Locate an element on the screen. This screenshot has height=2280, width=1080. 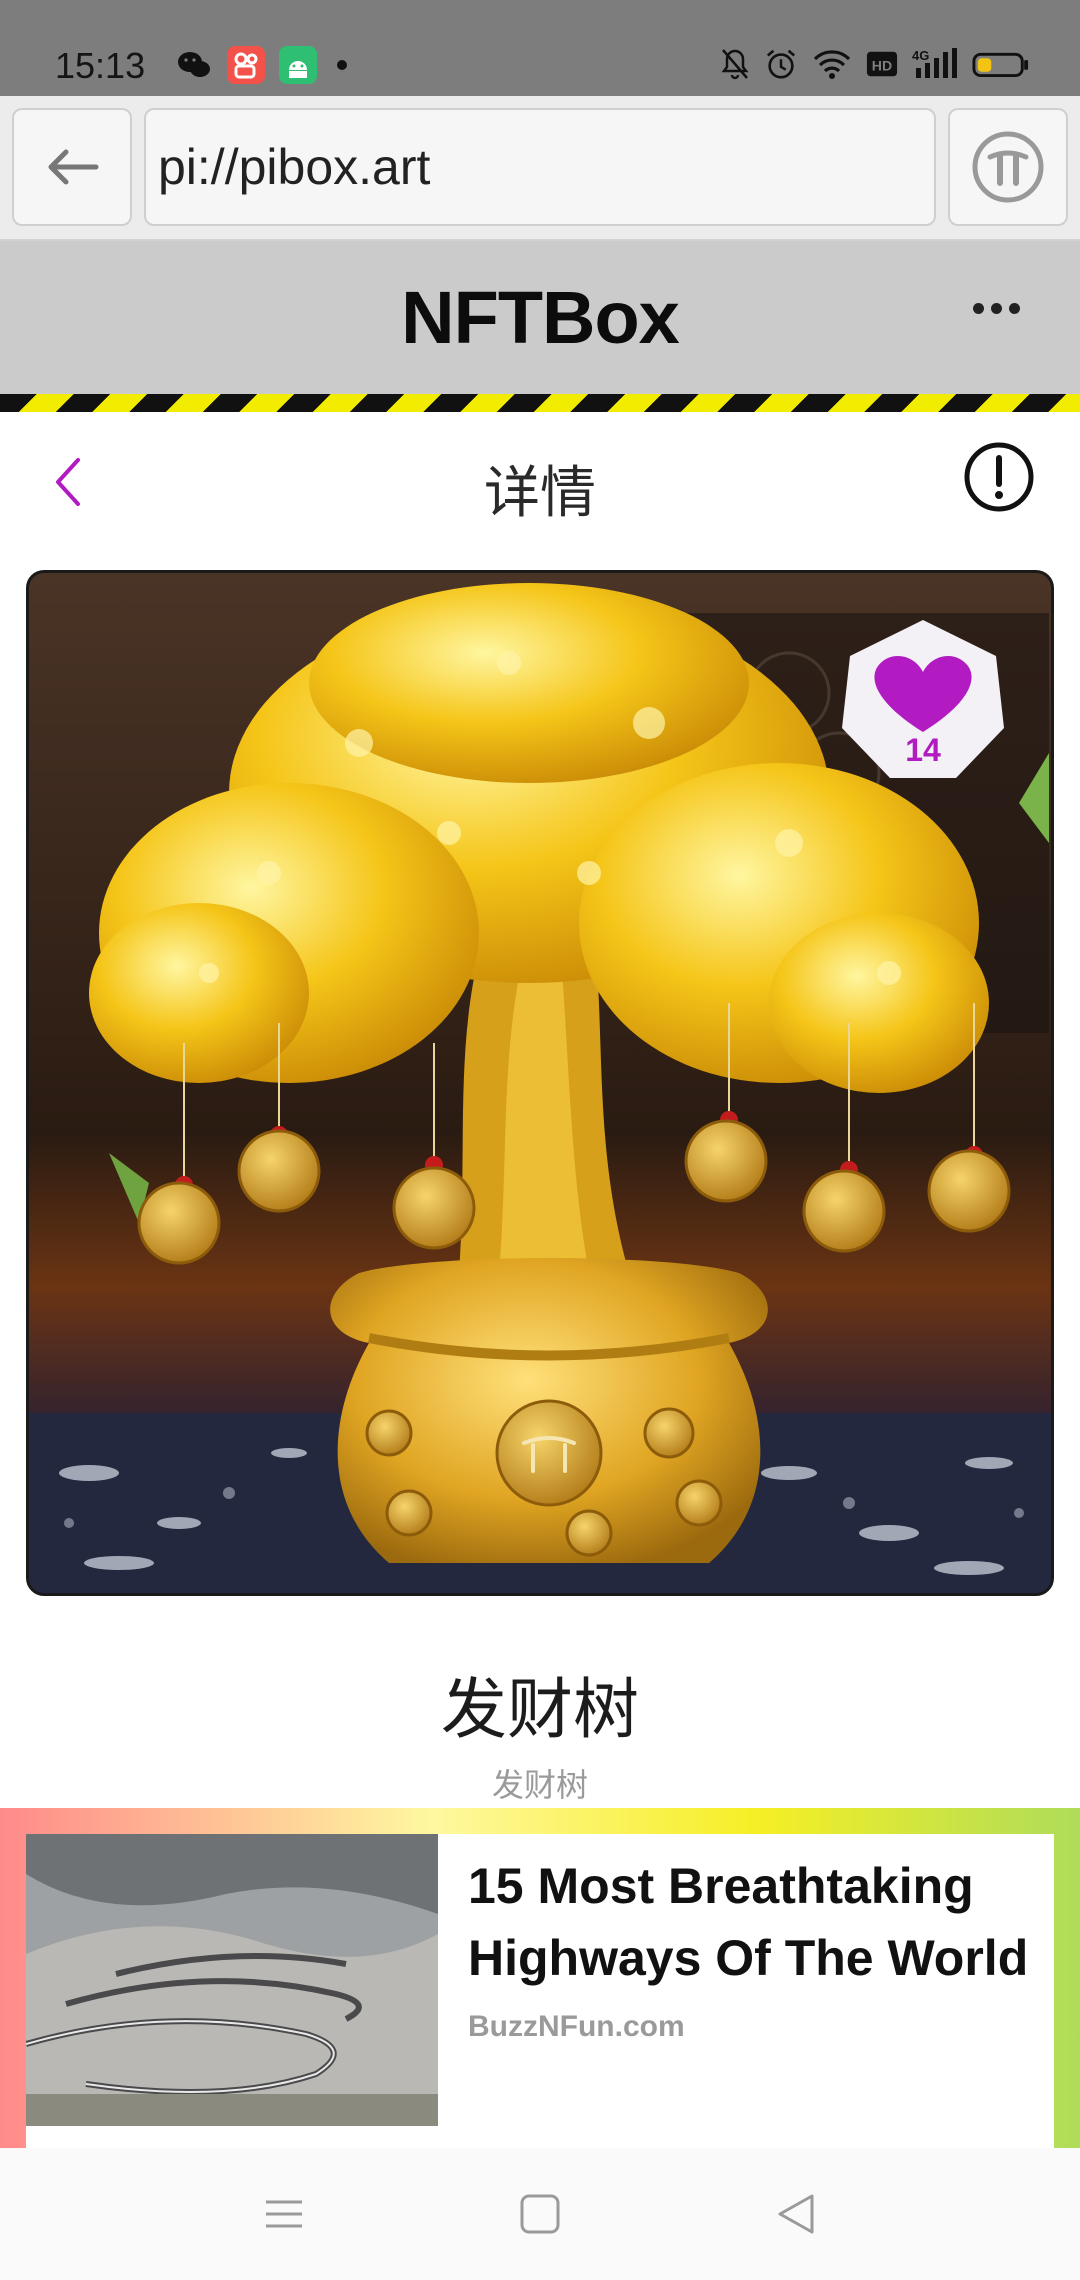
hazard-stripe-divider is located at coordinates (540, 403).